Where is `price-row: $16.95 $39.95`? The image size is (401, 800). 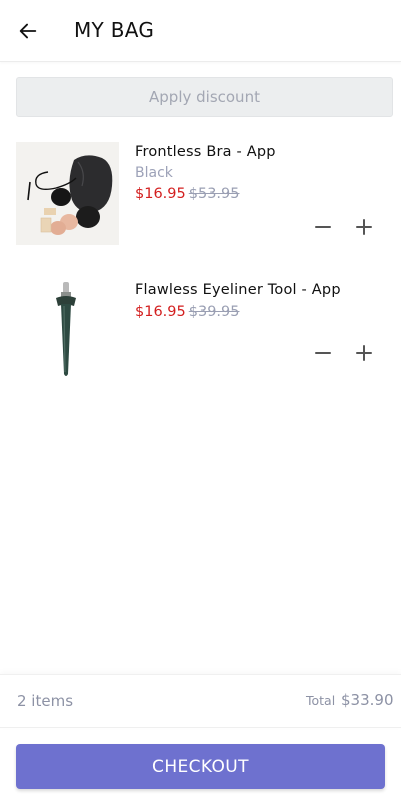 price-row: $16.95 $39.95 is located at coordinates (187, 312).